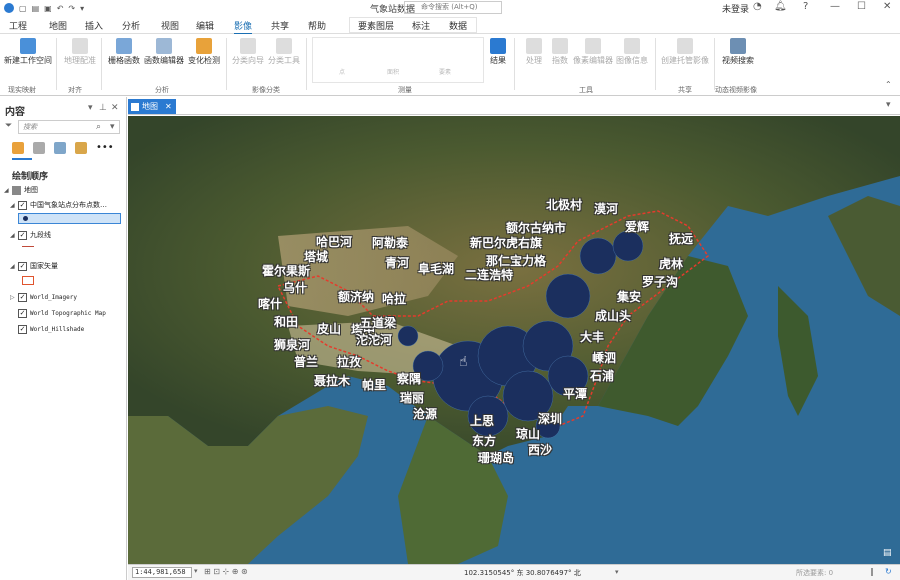 This screenshot has height=580, width=900. Describe the element at coordinates (617, 572) in the screenshot. I see `units-dropdown-icon: ▾` at that location.